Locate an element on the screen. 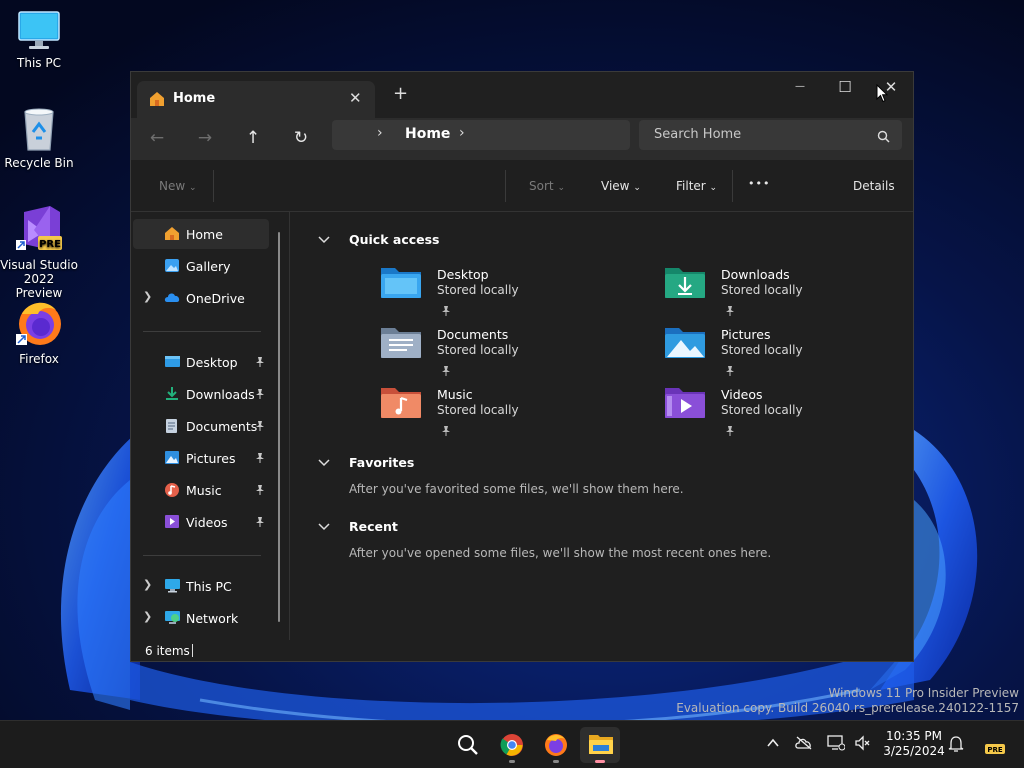  up-button: ↑ is located at coordinates (253, 140).